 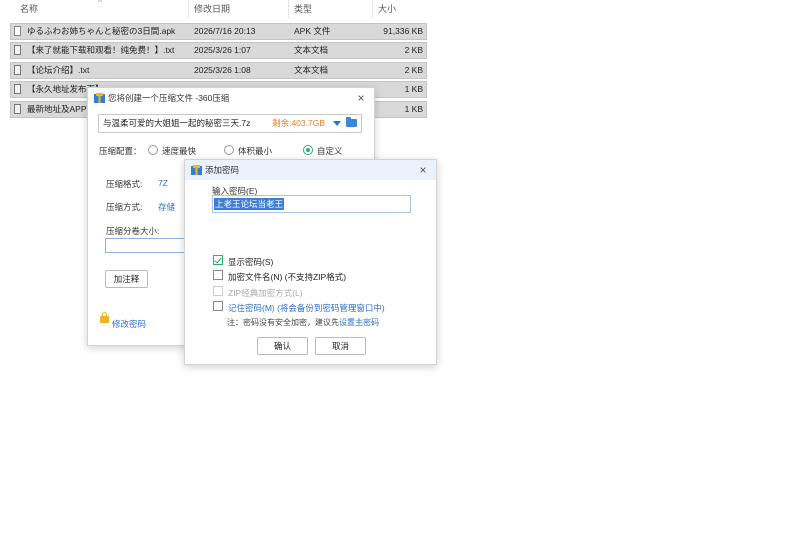 What do you see at coordinates (218, 275) in the screenshot?
I see `encrypt-filenames-checkbox` at bounding box center [218, 275].